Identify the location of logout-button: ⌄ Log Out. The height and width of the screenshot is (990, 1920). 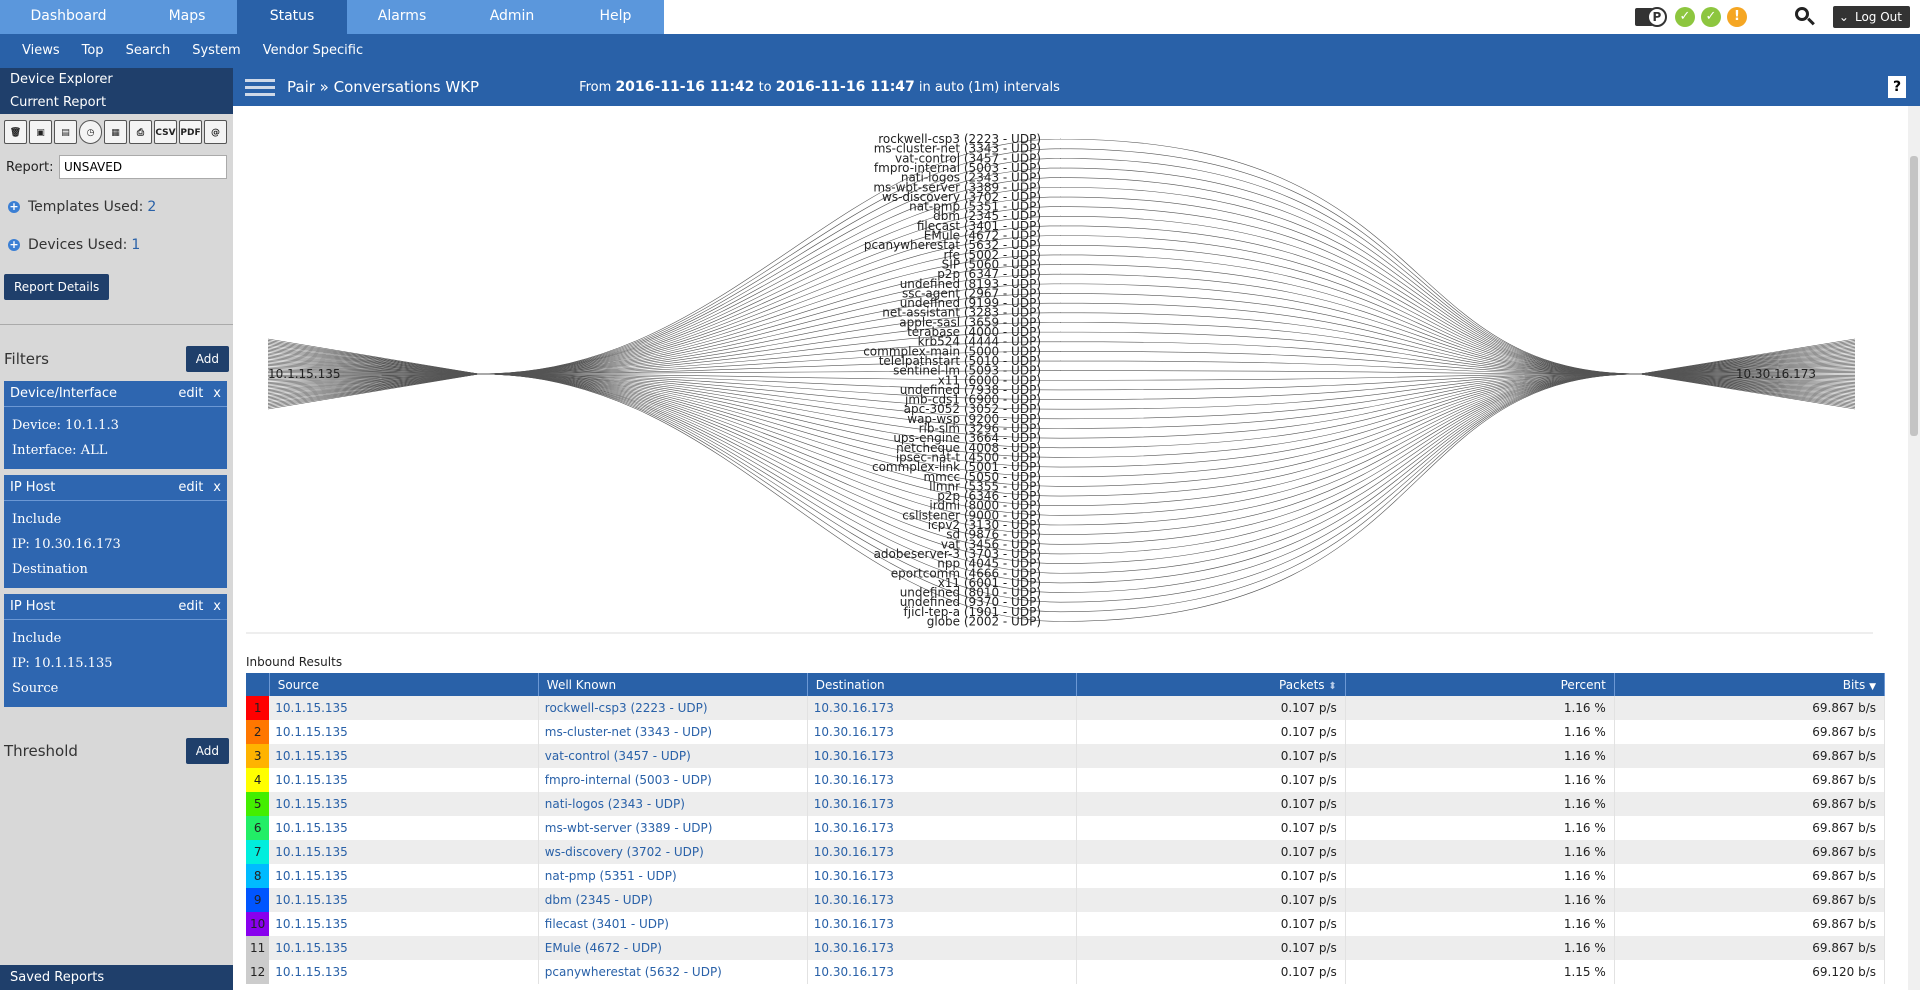
(1871, 17).